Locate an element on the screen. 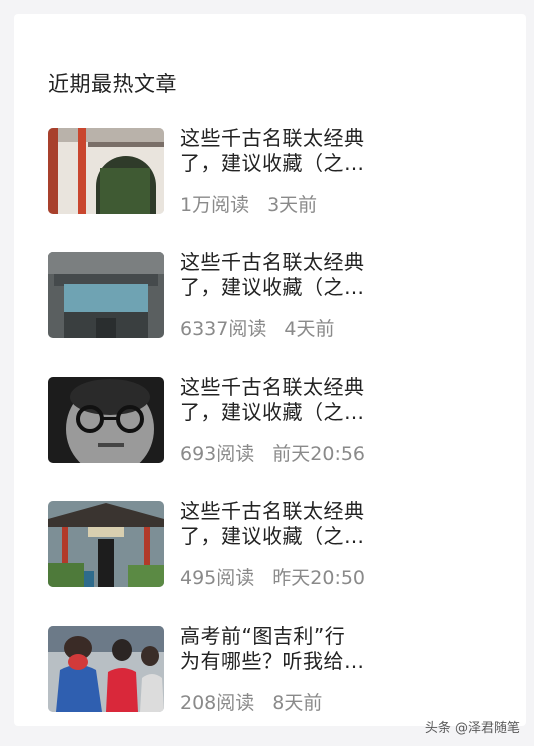  article-meta: 6337阅读 4天前 is located at coordinates (257, 327).